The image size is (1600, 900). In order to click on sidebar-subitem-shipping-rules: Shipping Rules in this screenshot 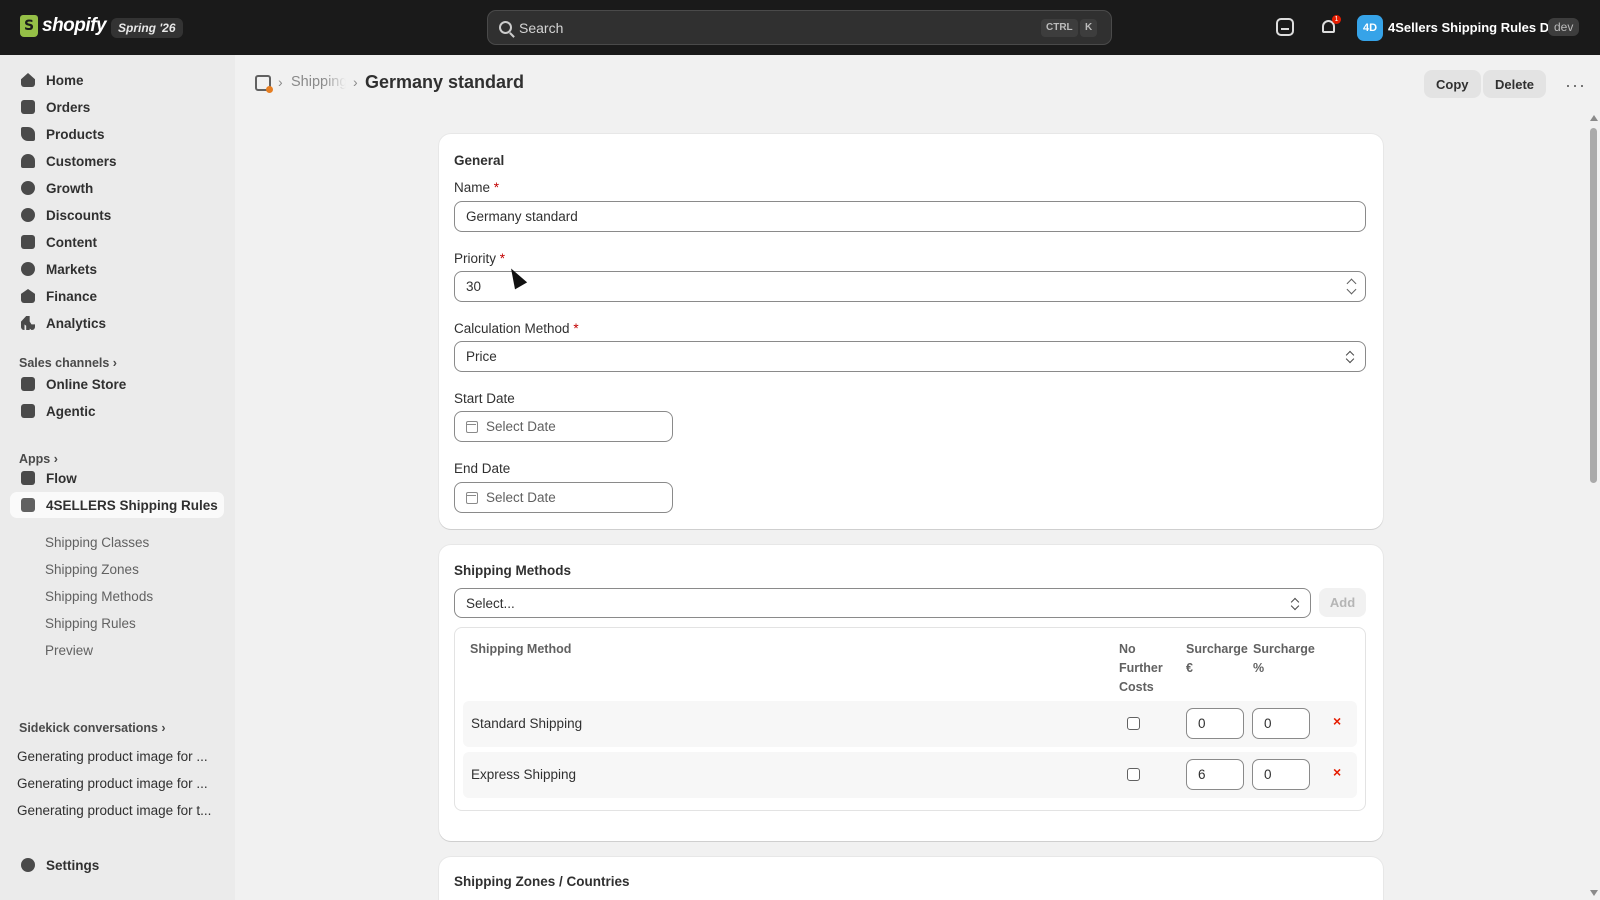, I will do `click(90, 623)`.